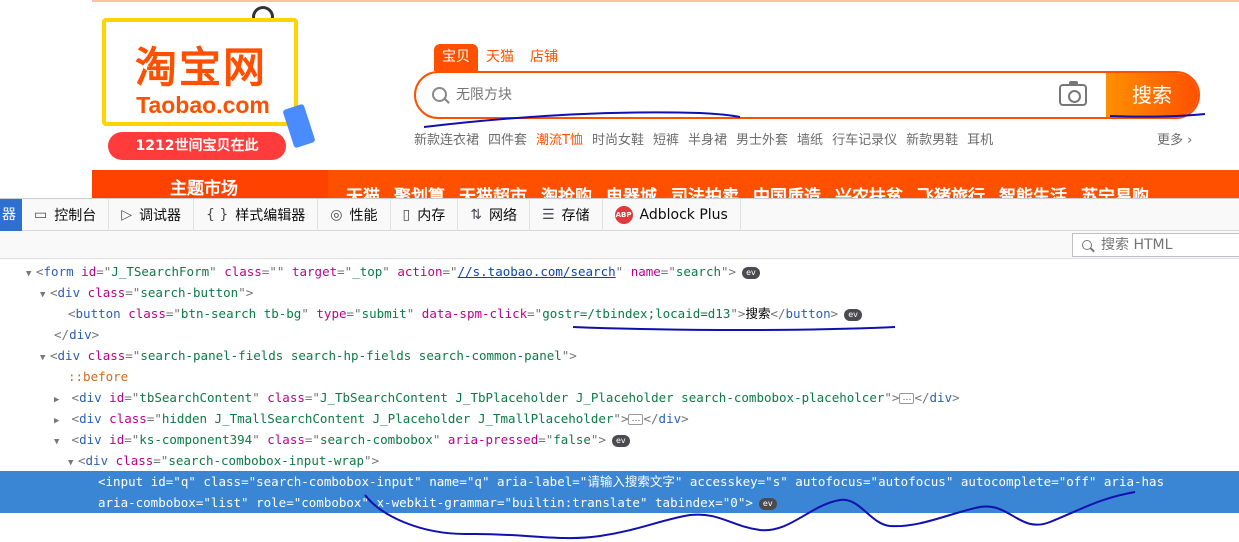 The width and height of the screenshot is (1239, 542). What do you see at coordinates (204, 86) in the screenshot?
I see `taobao-logo: 淘宝网 Taobao.com 1212世间宝贝在此` at bounding box center [204, 86].